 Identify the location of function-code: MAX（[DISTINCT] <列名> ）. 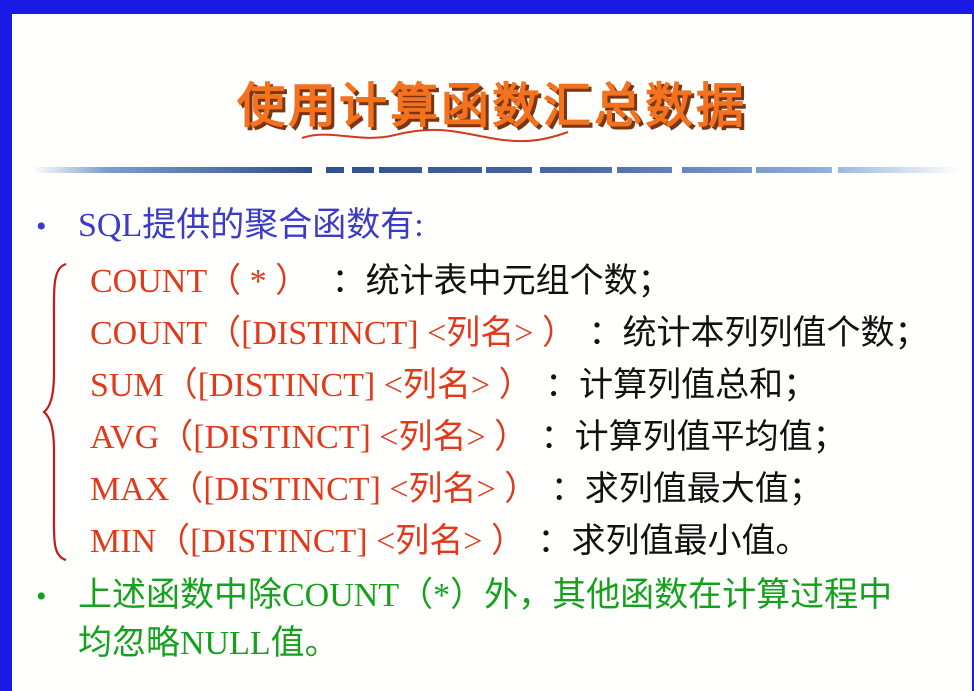
(314, 489).